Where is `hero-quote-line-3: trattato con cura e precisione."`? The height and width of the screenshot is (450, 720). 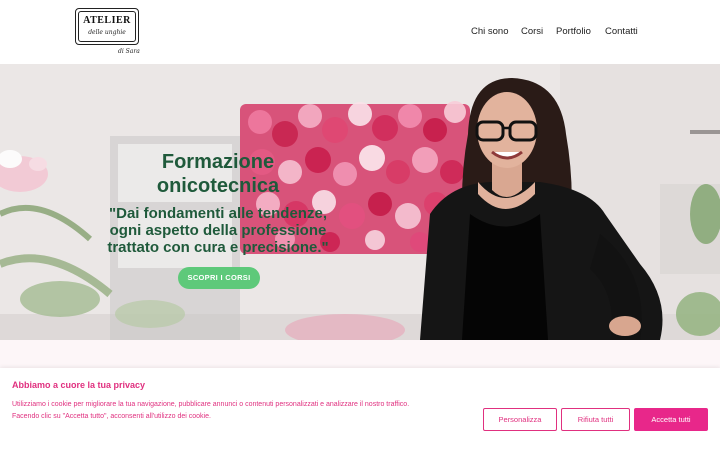
hero-quote-line-3: trattato con cura e precisione." is located at coordinates (218, 247).